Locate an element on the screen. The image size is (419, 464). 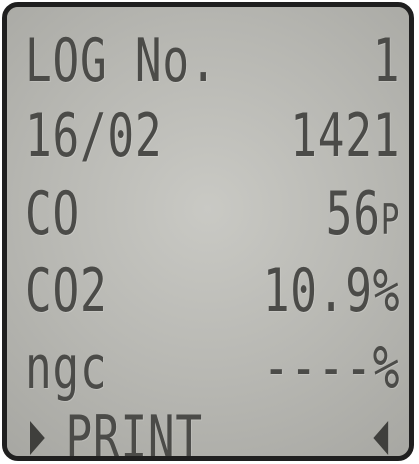
triangle-right-icon is located at coordinates (37, 438).